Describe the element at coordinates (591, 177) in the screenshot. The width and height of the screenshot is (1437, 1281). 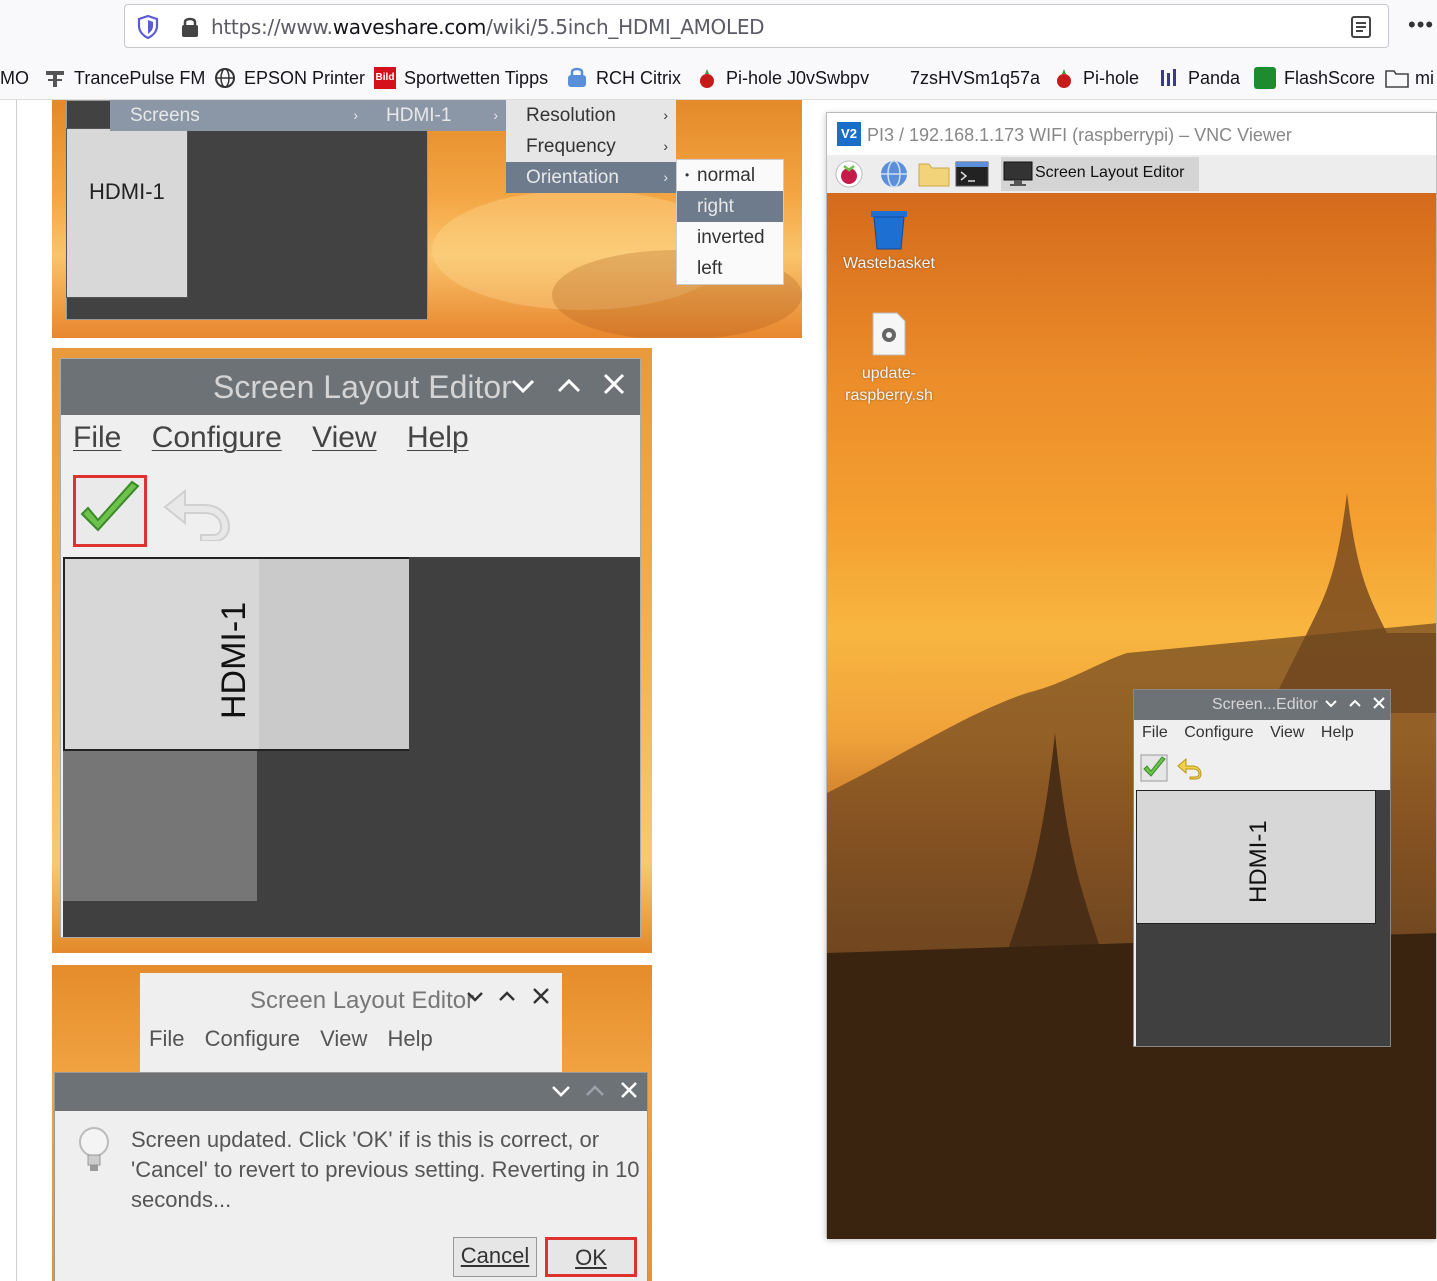
I see `menu-item-orientation: Orientation ›` at that location.